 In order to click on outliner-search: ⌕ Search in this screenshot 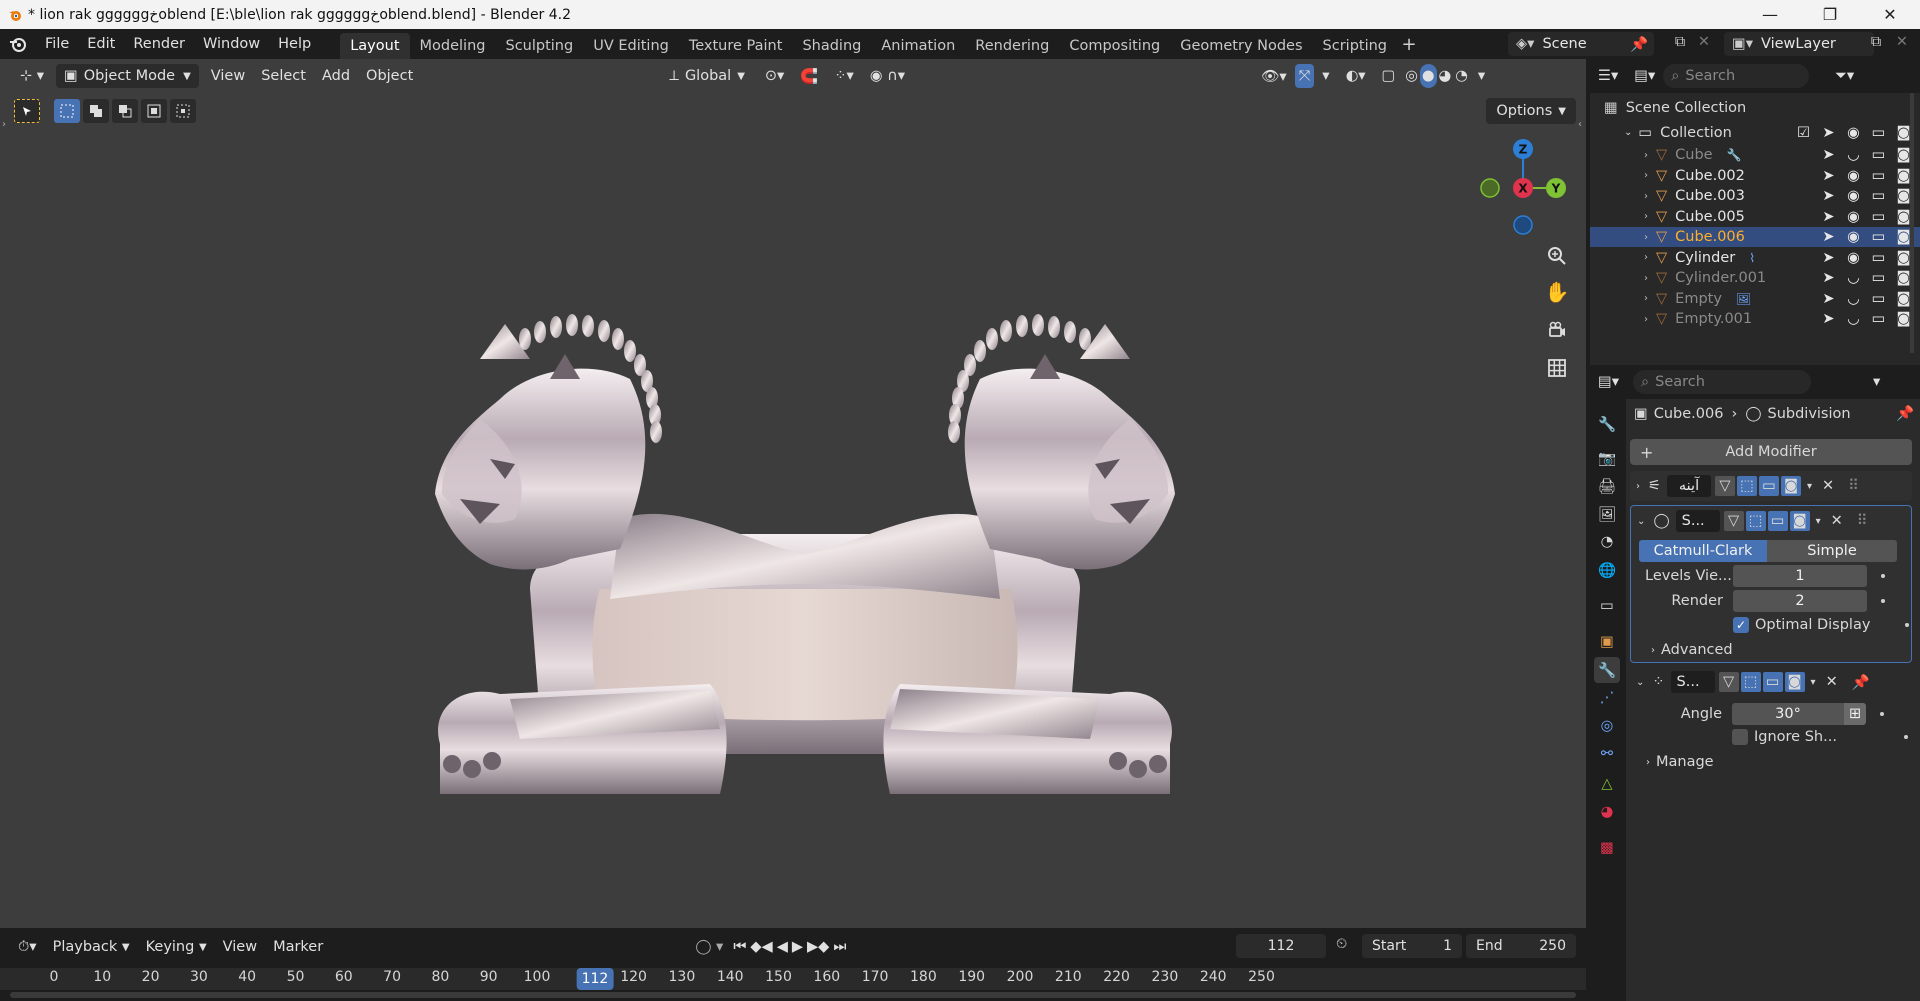, I will do `click(1736, 76)`.